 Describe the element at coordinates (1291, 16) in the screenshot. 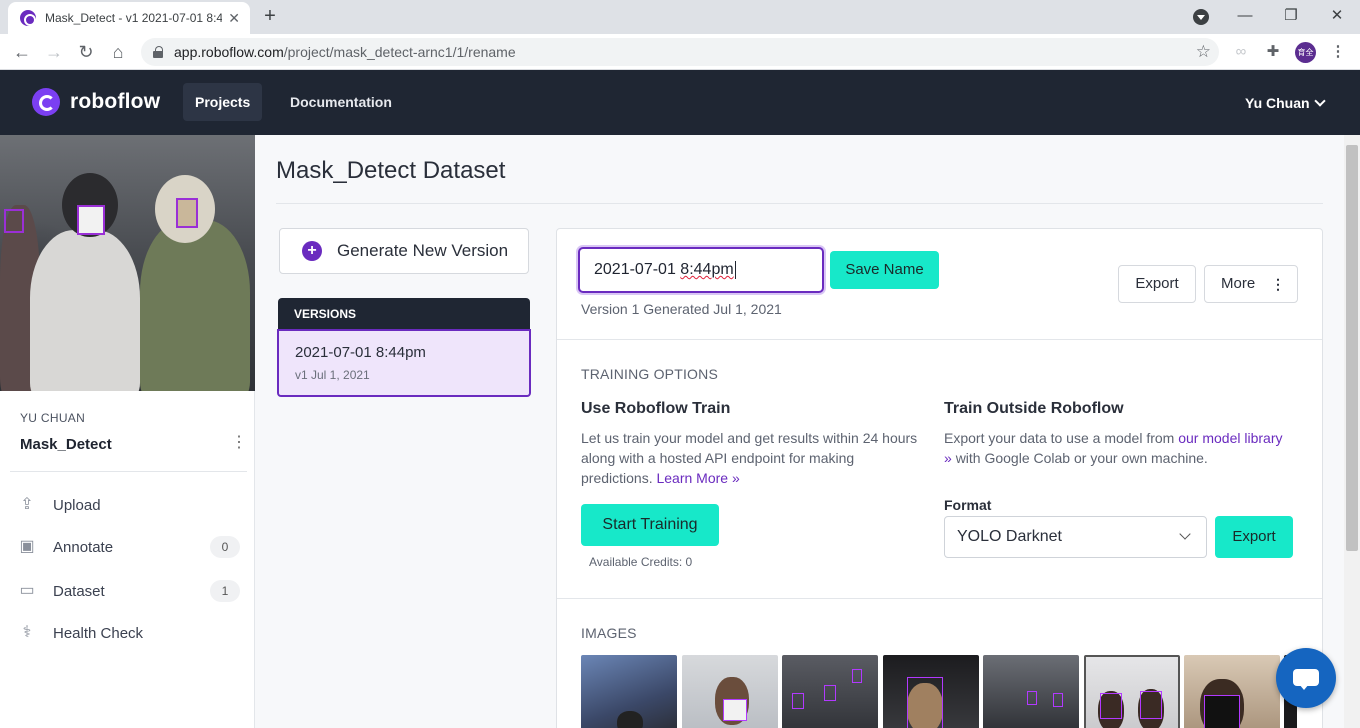

I see `restore-window-button: ❐` at that location.